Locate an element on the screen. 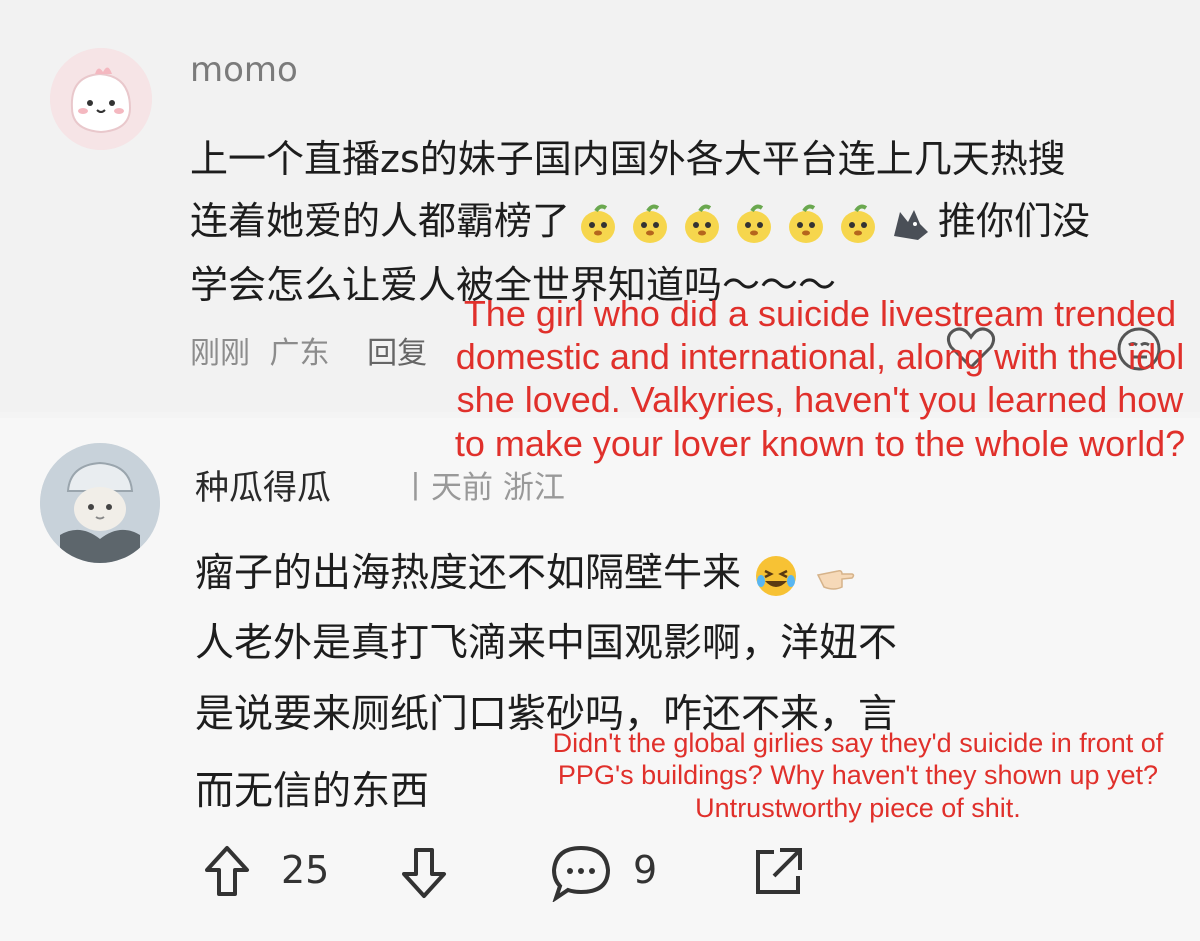  wolf-emoji-icon is located at coordinates (911, 224).